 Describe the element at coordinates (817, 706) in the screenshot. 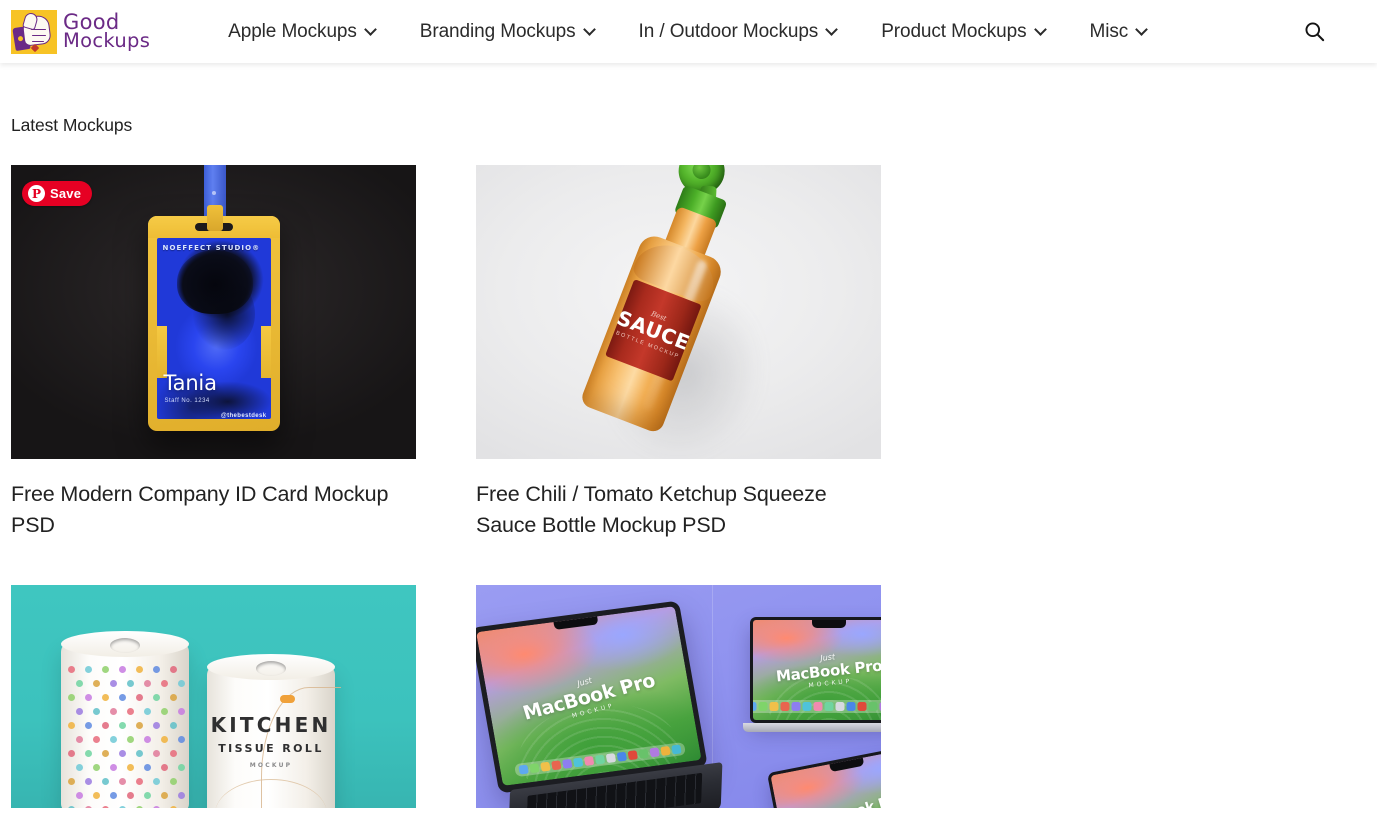

I see `macos-dock-small` at that location.